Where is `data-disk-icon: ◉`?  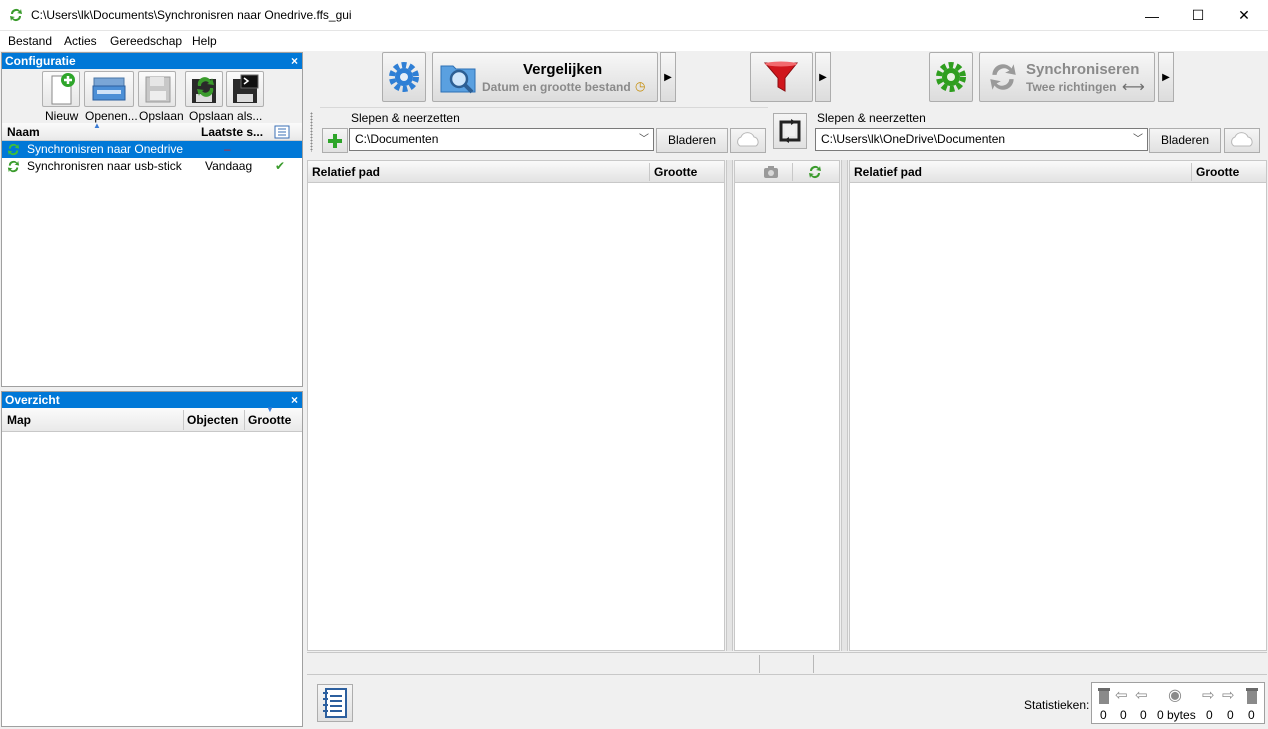
data-disk-icon: ◉ is located at coordinates (1175, 695).